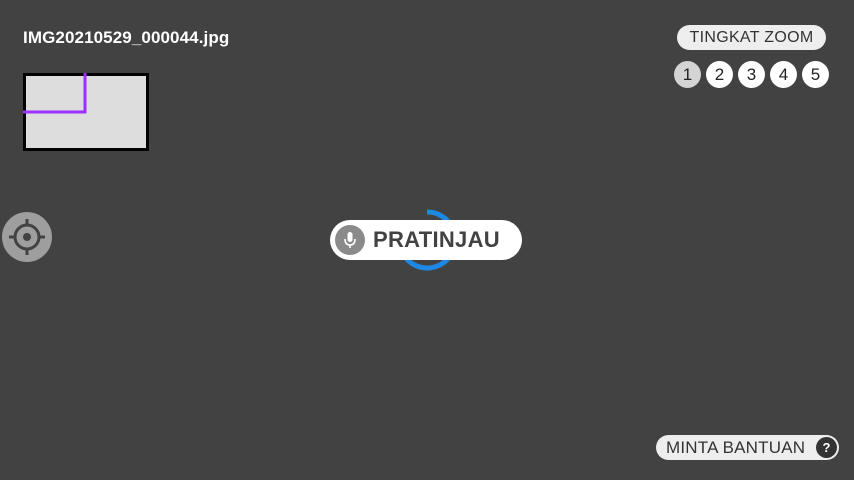 The width and height of the screenshot is (854, 480). I want to click on help-label: MINTA BANTUAN, so click(736, 447).